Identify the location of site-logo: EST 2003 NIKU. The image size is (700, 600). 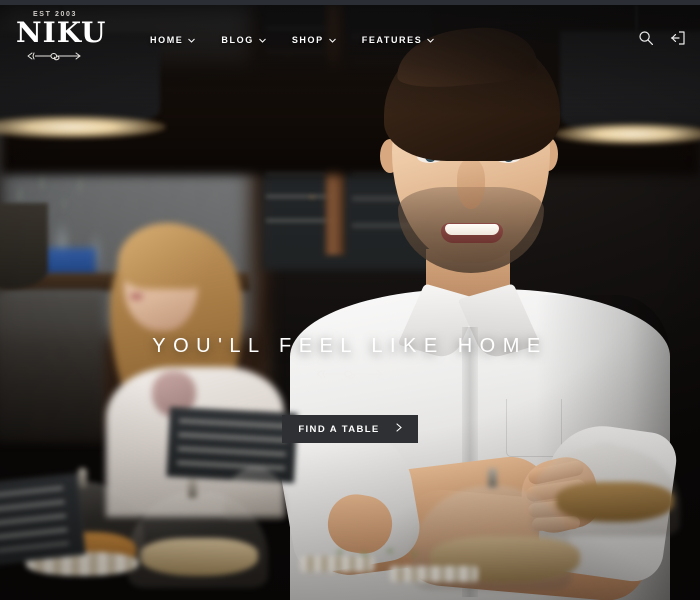
(61, 39).